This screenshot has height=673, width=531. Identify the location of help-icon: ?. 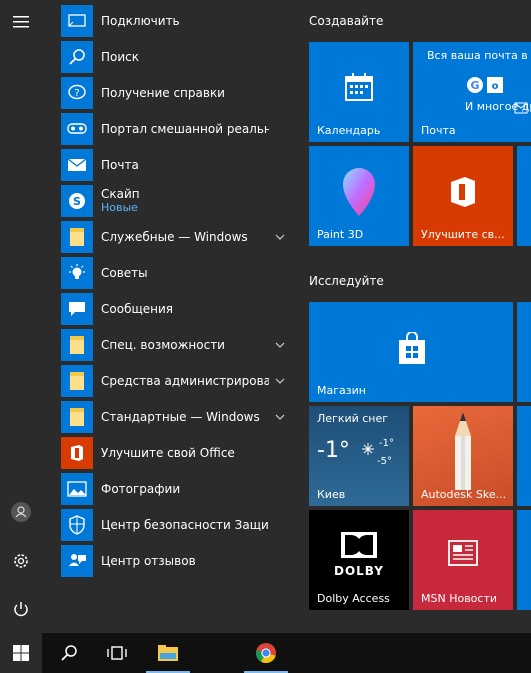
(77, 93).